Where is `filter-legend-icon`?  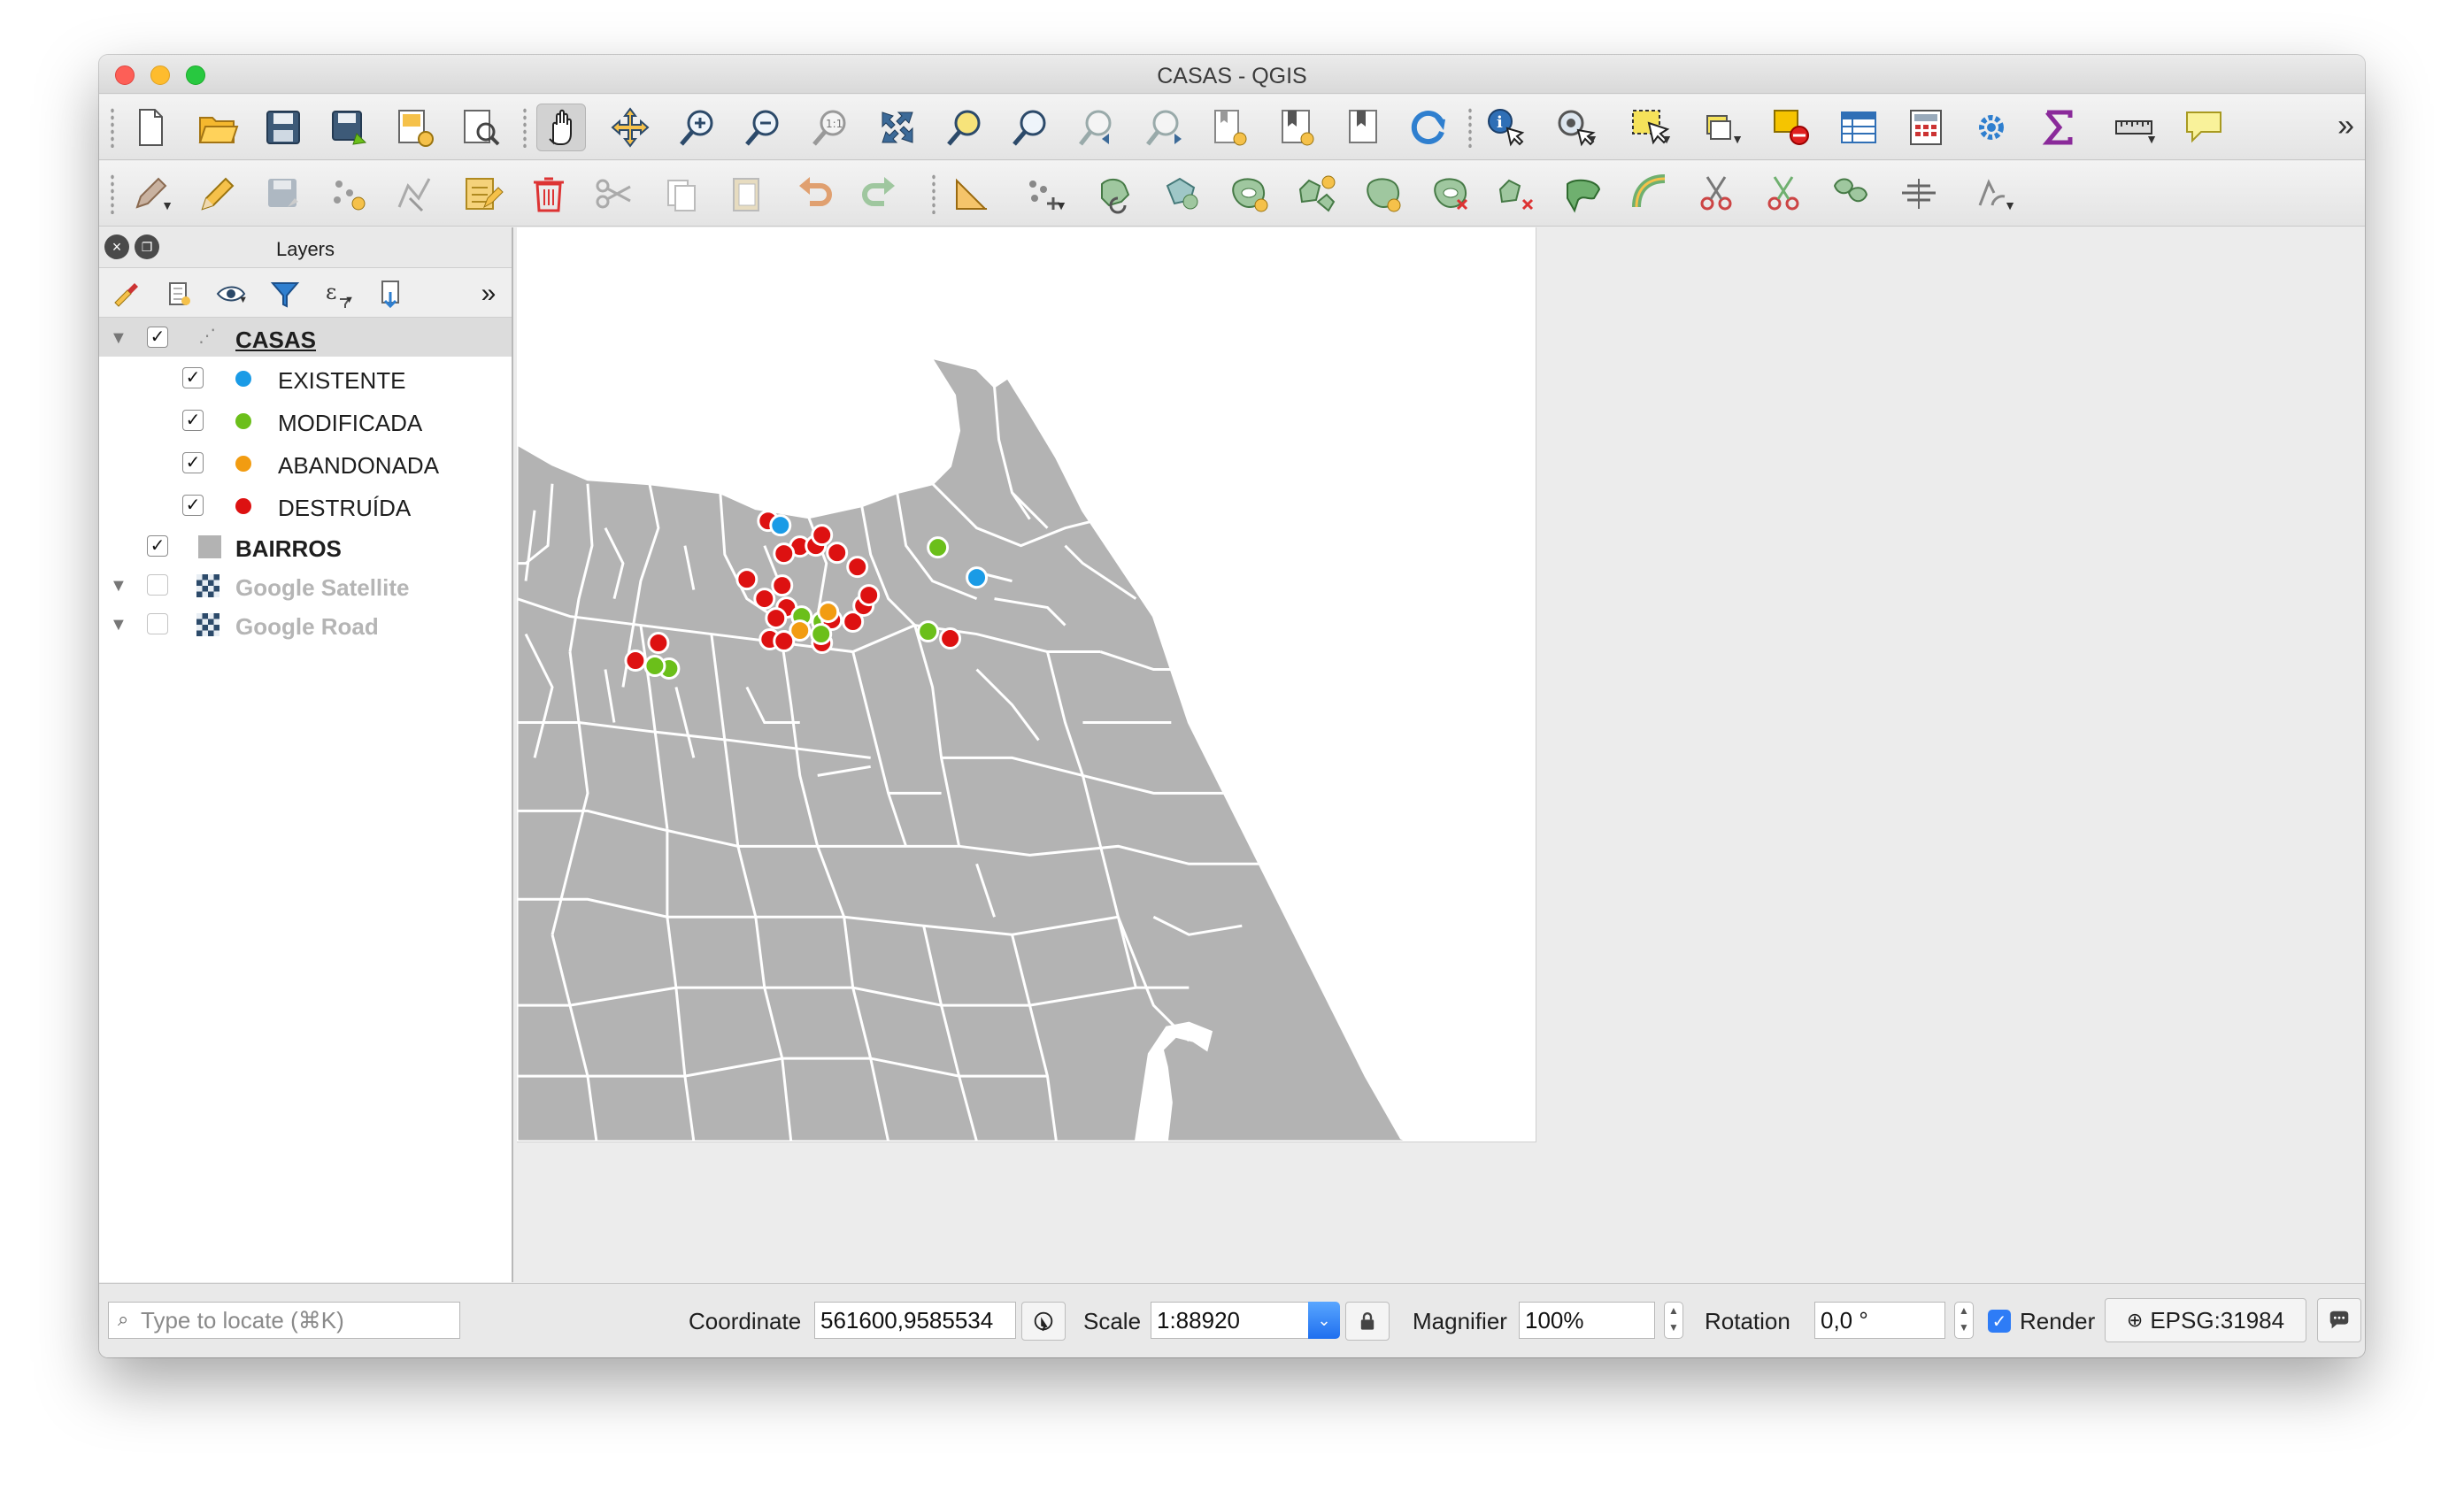
filter-legend-icon is located at coordinates (285, 294).